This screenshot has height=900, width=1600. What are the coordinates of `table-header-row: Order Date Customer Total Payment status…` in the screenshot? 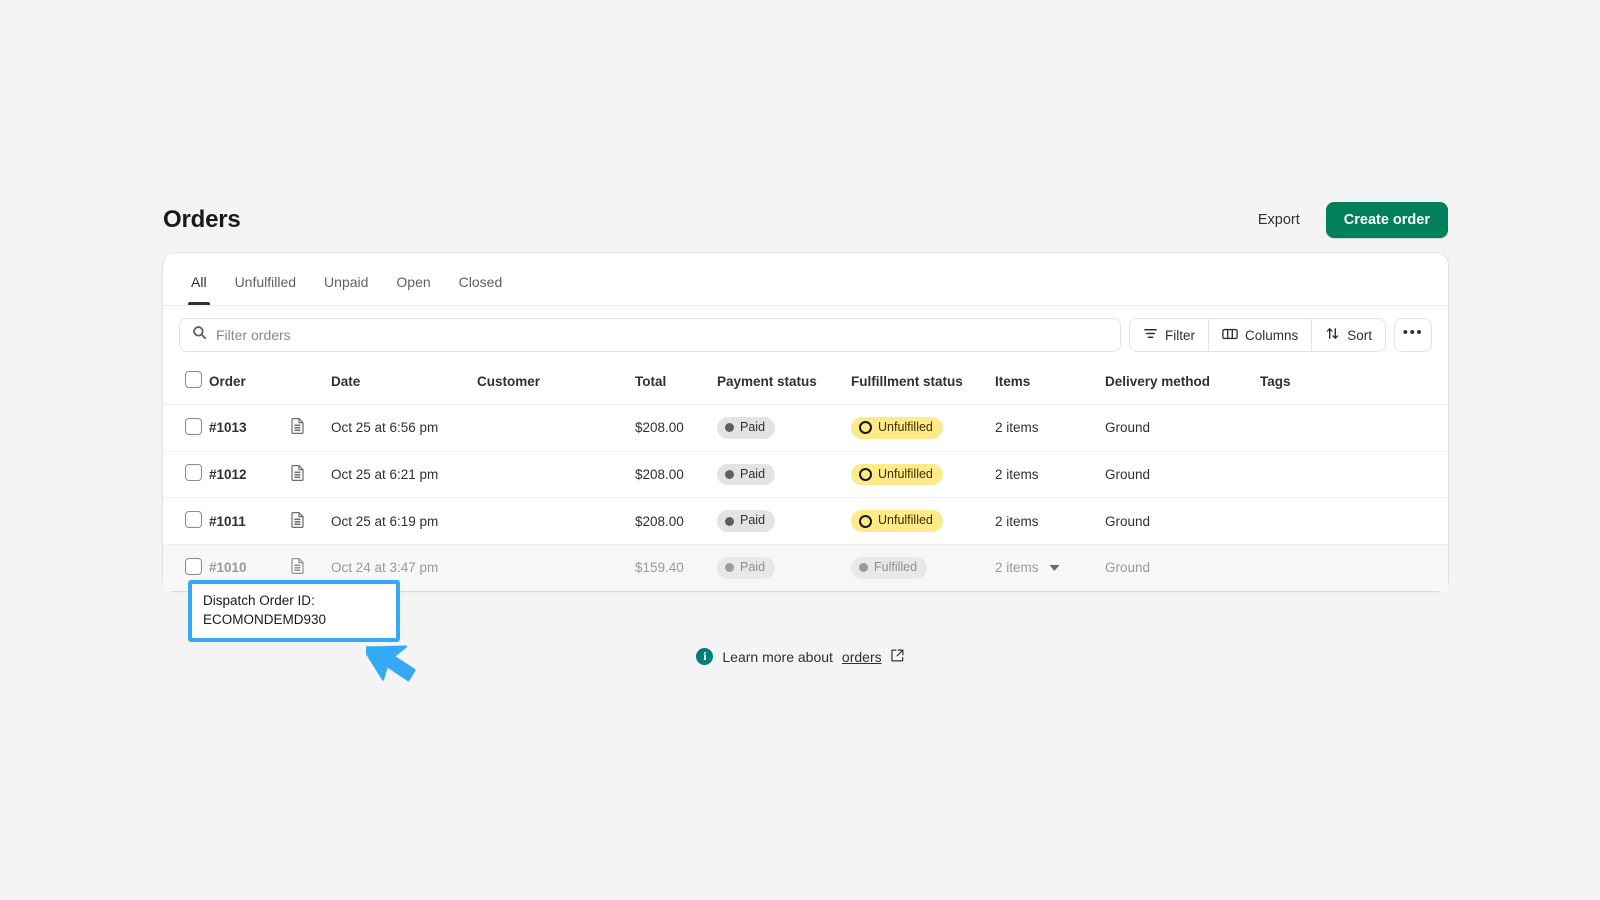 It's located at (805, 383).